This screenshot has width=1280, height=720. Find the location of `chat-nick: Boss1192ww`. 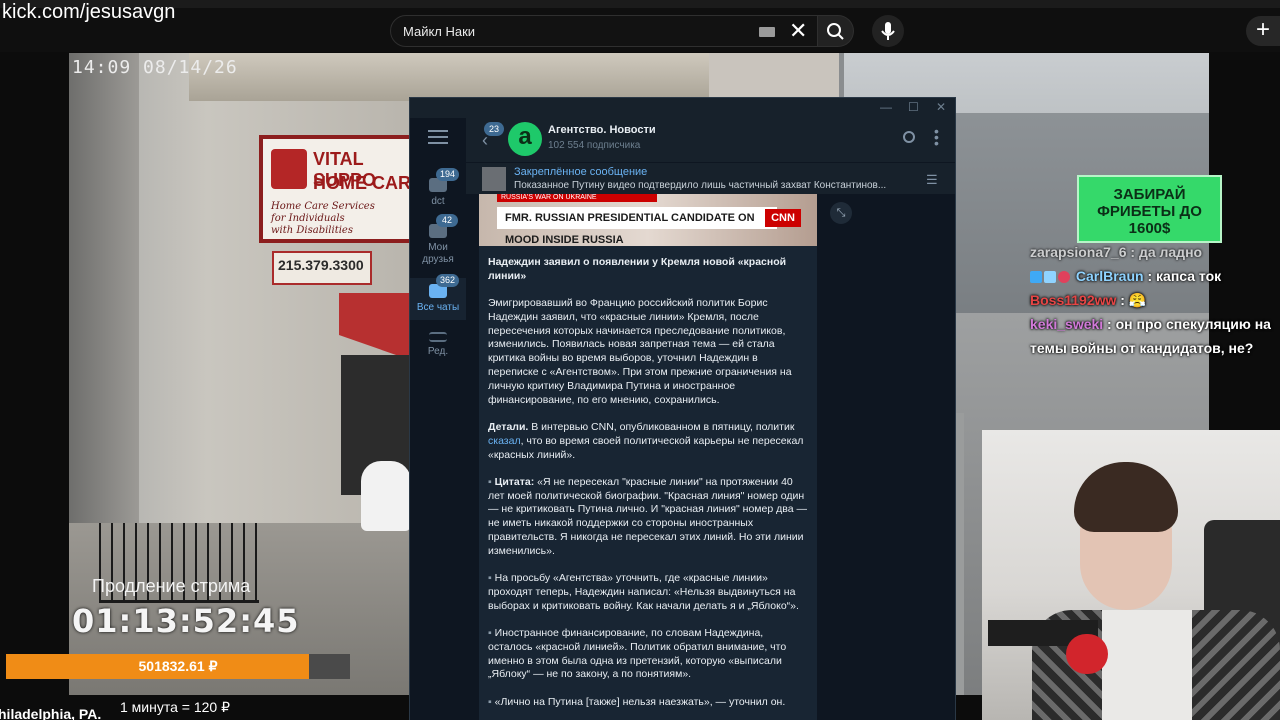

chat-nick: Boss1192ww is located at coordinates (1073, 300).